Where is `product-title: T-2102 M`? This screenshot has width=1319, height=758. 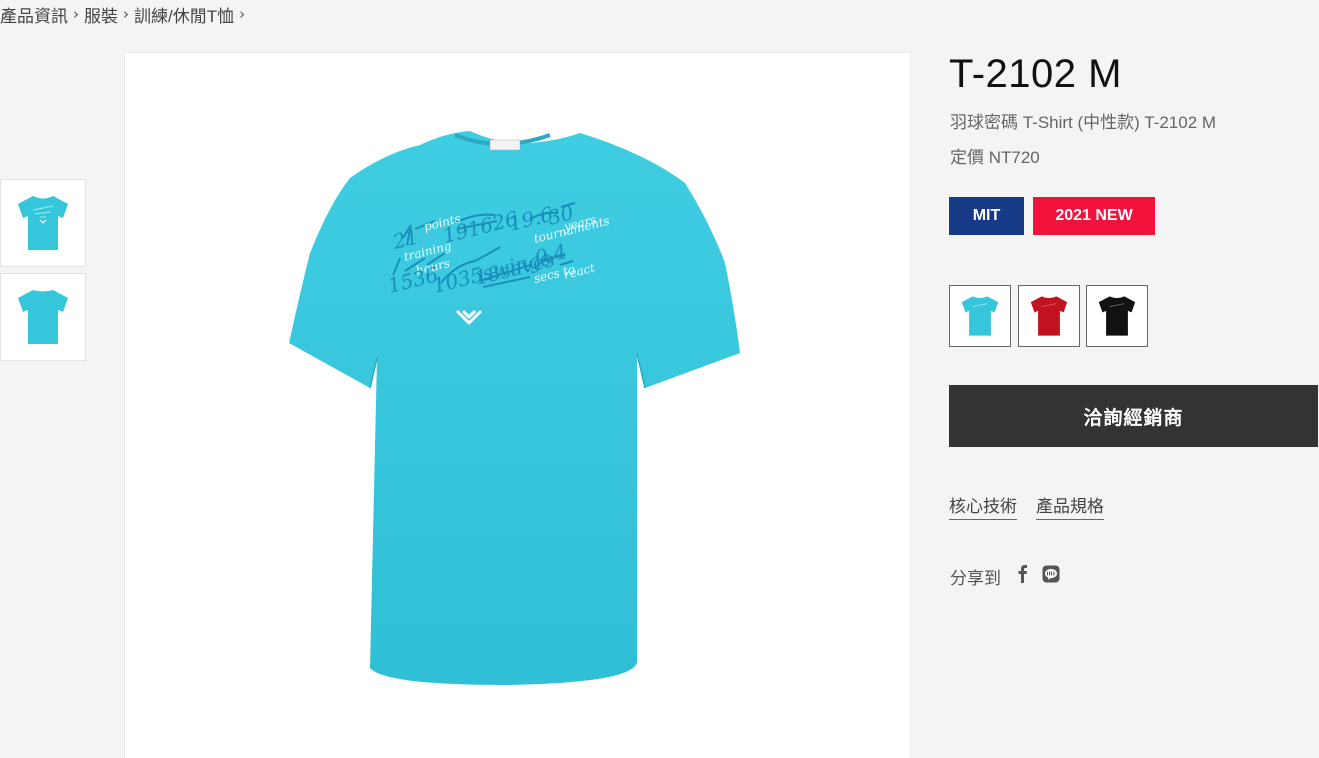 product-title: T-2102 M is located at coordinates (1035, 74).